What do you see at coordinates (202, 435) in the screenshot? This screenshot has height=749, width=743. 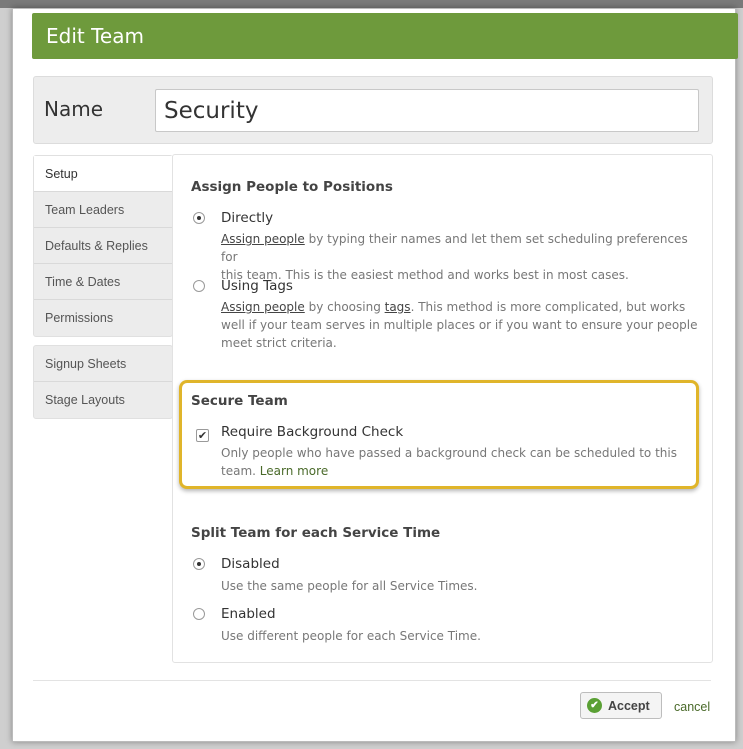 I see `require-background-check-checkbox: ✔` at bounding box center [202, 435].